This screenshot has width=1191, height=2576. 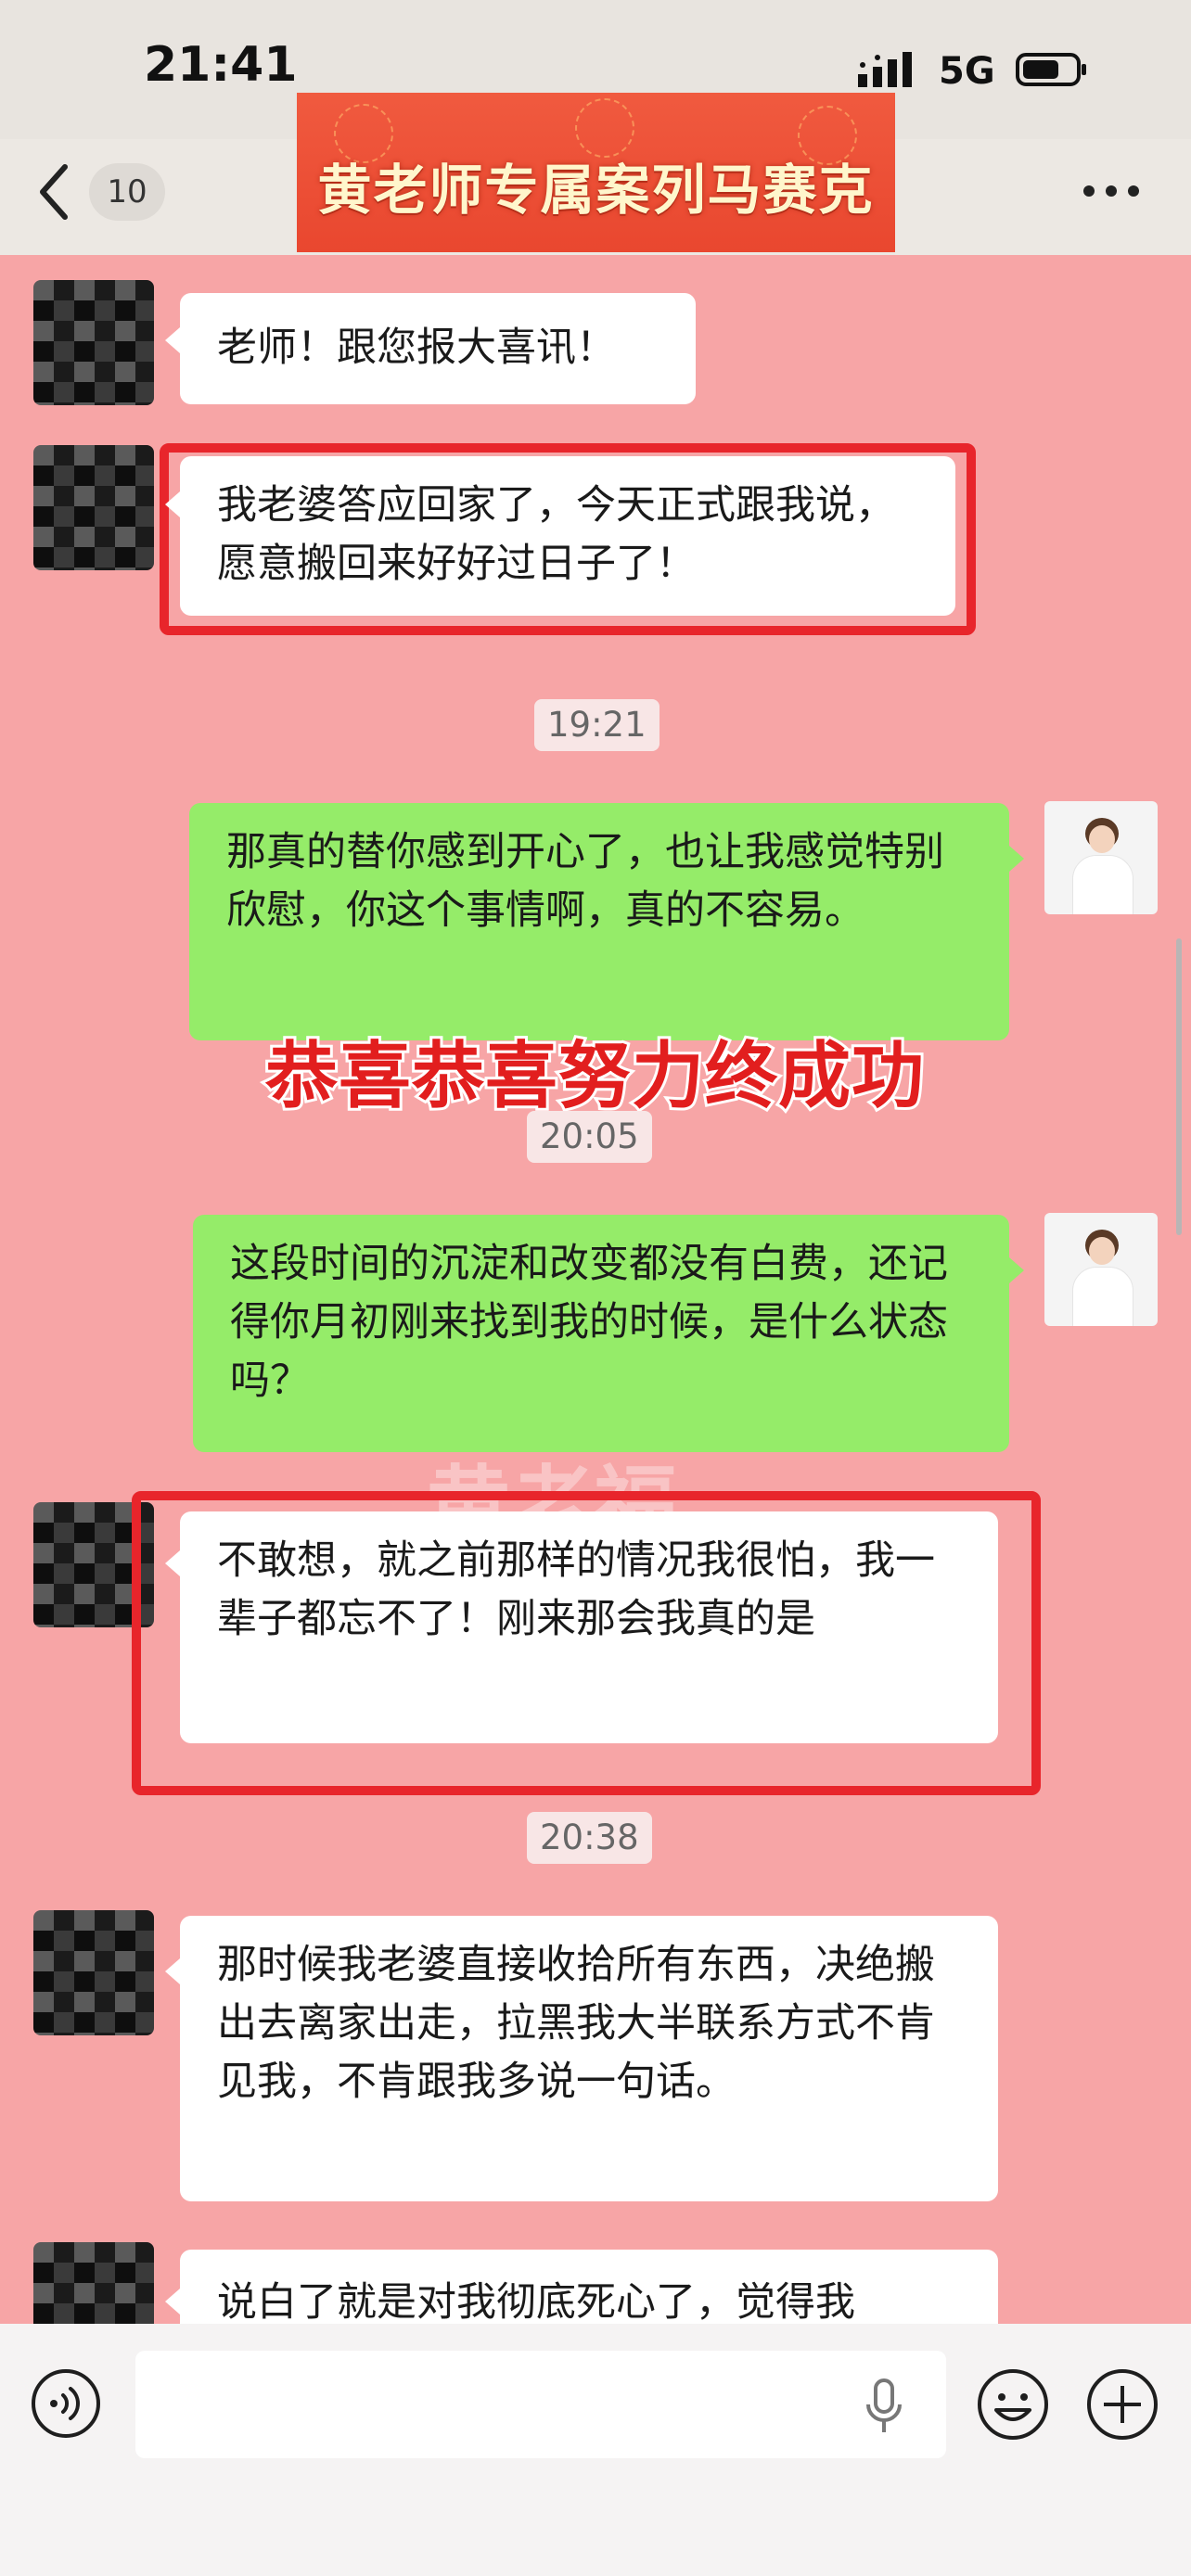 What do you see at coordinates (1013, 2405) in the screenshot?
I see `emoji-icon` at bounding box center [1013, 2405].